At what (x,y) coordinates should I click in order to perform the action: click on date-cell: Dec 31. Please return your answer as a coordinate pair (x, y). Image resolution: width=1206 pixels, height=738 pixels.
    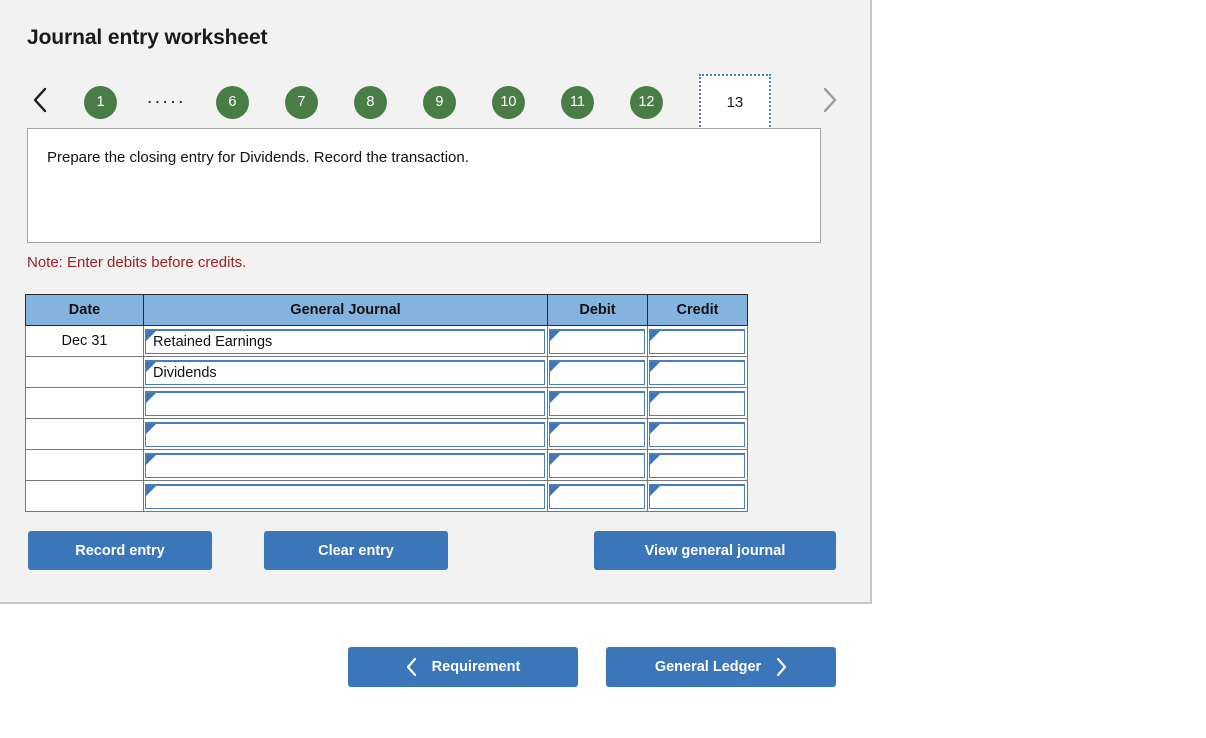
    Looking at the image, I should click on (84, 341).